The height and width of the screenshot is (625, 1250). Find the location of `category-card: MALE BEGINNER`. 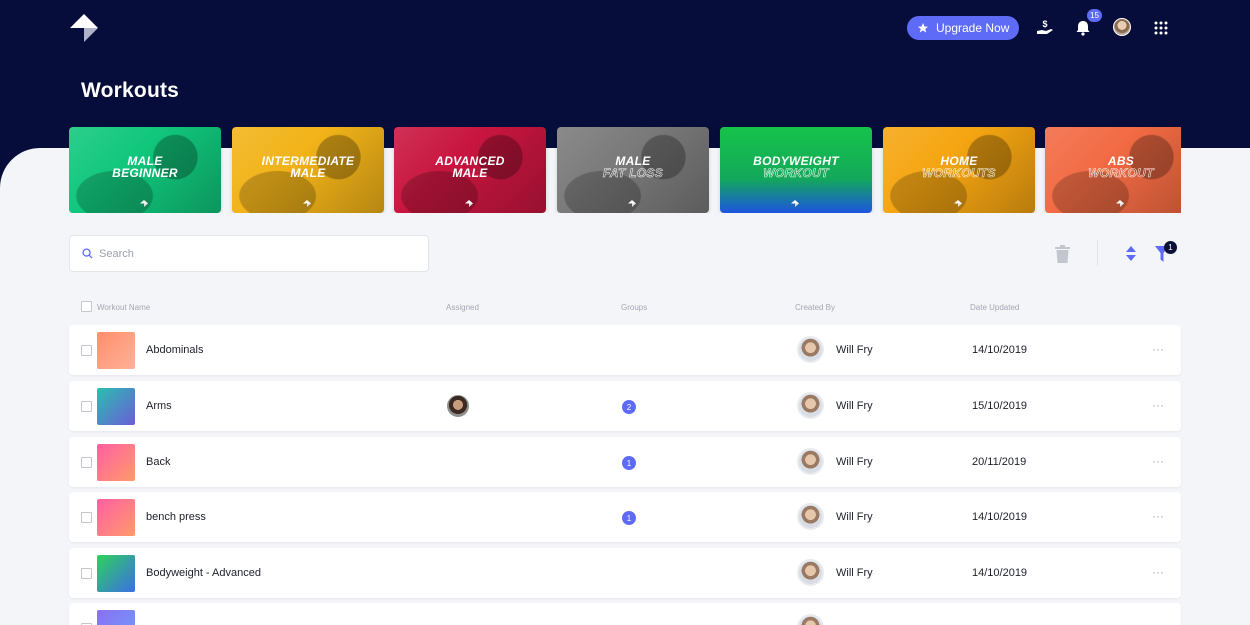

category-card: MALE BEGINNER is located at coordinates (145, 170).